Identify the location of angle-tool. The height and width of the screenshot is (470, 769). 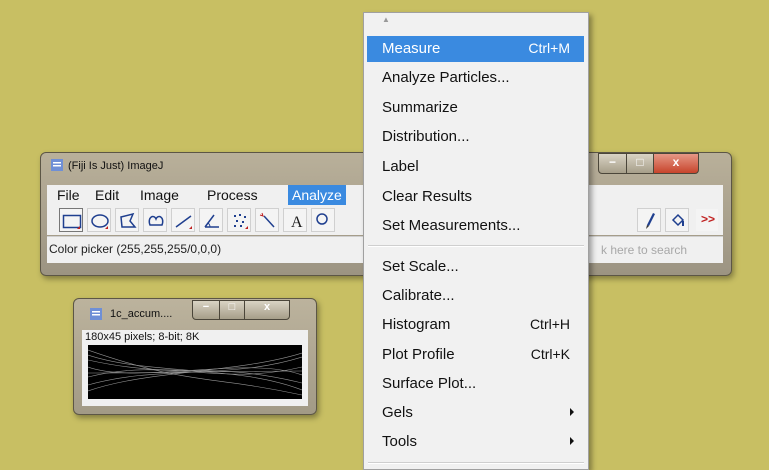
(211, 220).